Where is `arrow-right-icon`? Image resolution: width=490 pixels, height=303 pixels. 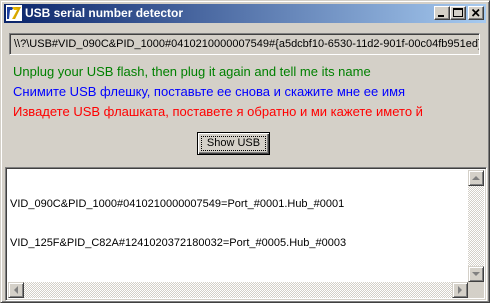
arrow-right-icon is located at coordinates (460, 290).